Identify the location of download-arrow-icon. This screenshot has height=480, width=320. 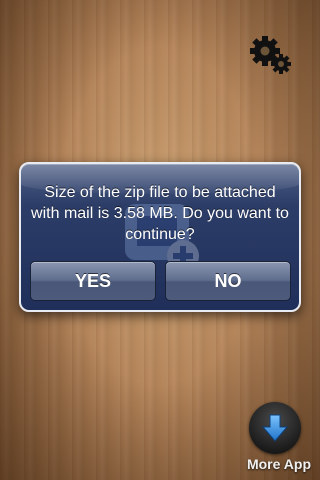
(275, 428).